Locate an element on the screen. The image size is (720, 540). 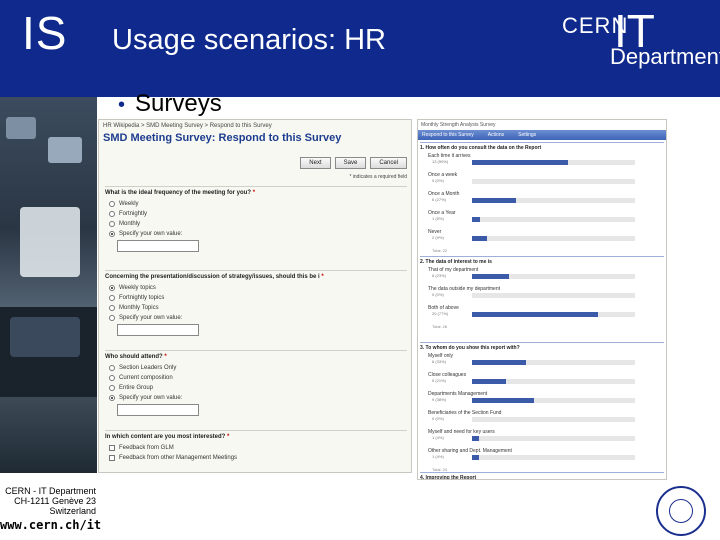
result-option-count: 13 (59%) is located at coordinates (440, 161).